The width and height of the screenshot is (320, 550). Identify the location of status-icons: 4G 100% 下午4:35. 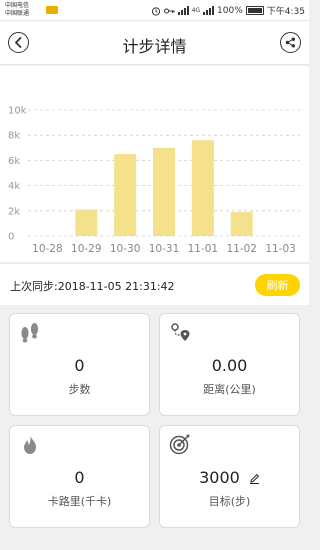
(228, 10).